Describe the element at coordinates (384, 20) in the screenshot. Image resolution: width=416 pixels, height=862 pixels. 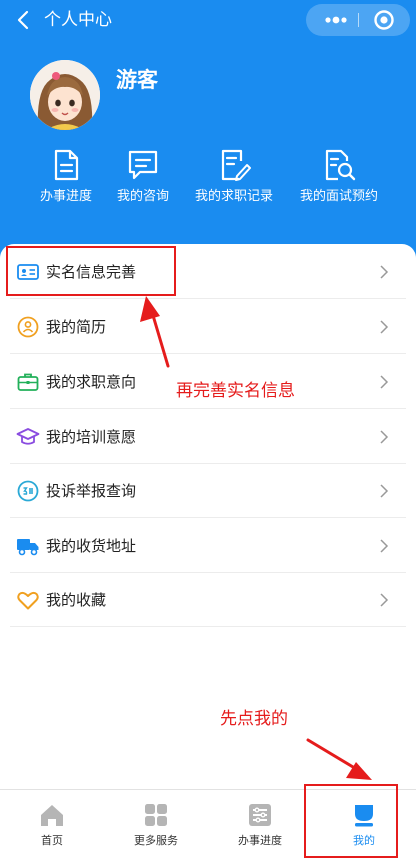
I see `close-miniapp-icon` at that location.